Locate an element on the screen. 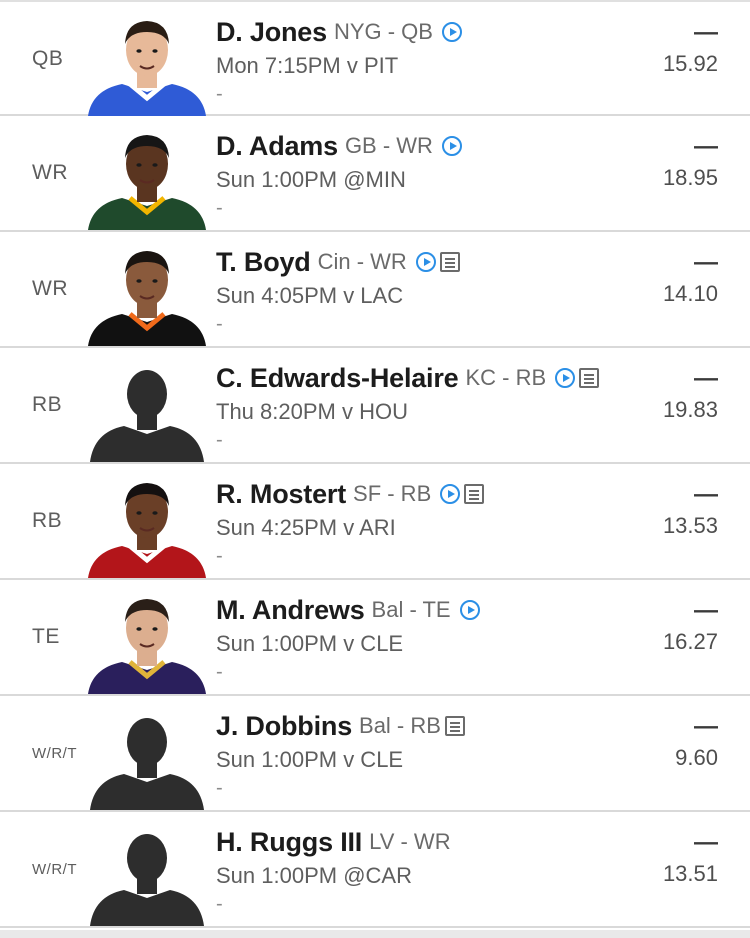 This screenshot has width=750, height=938. team-position: Bal - TE is located at coordinates (411, 609).